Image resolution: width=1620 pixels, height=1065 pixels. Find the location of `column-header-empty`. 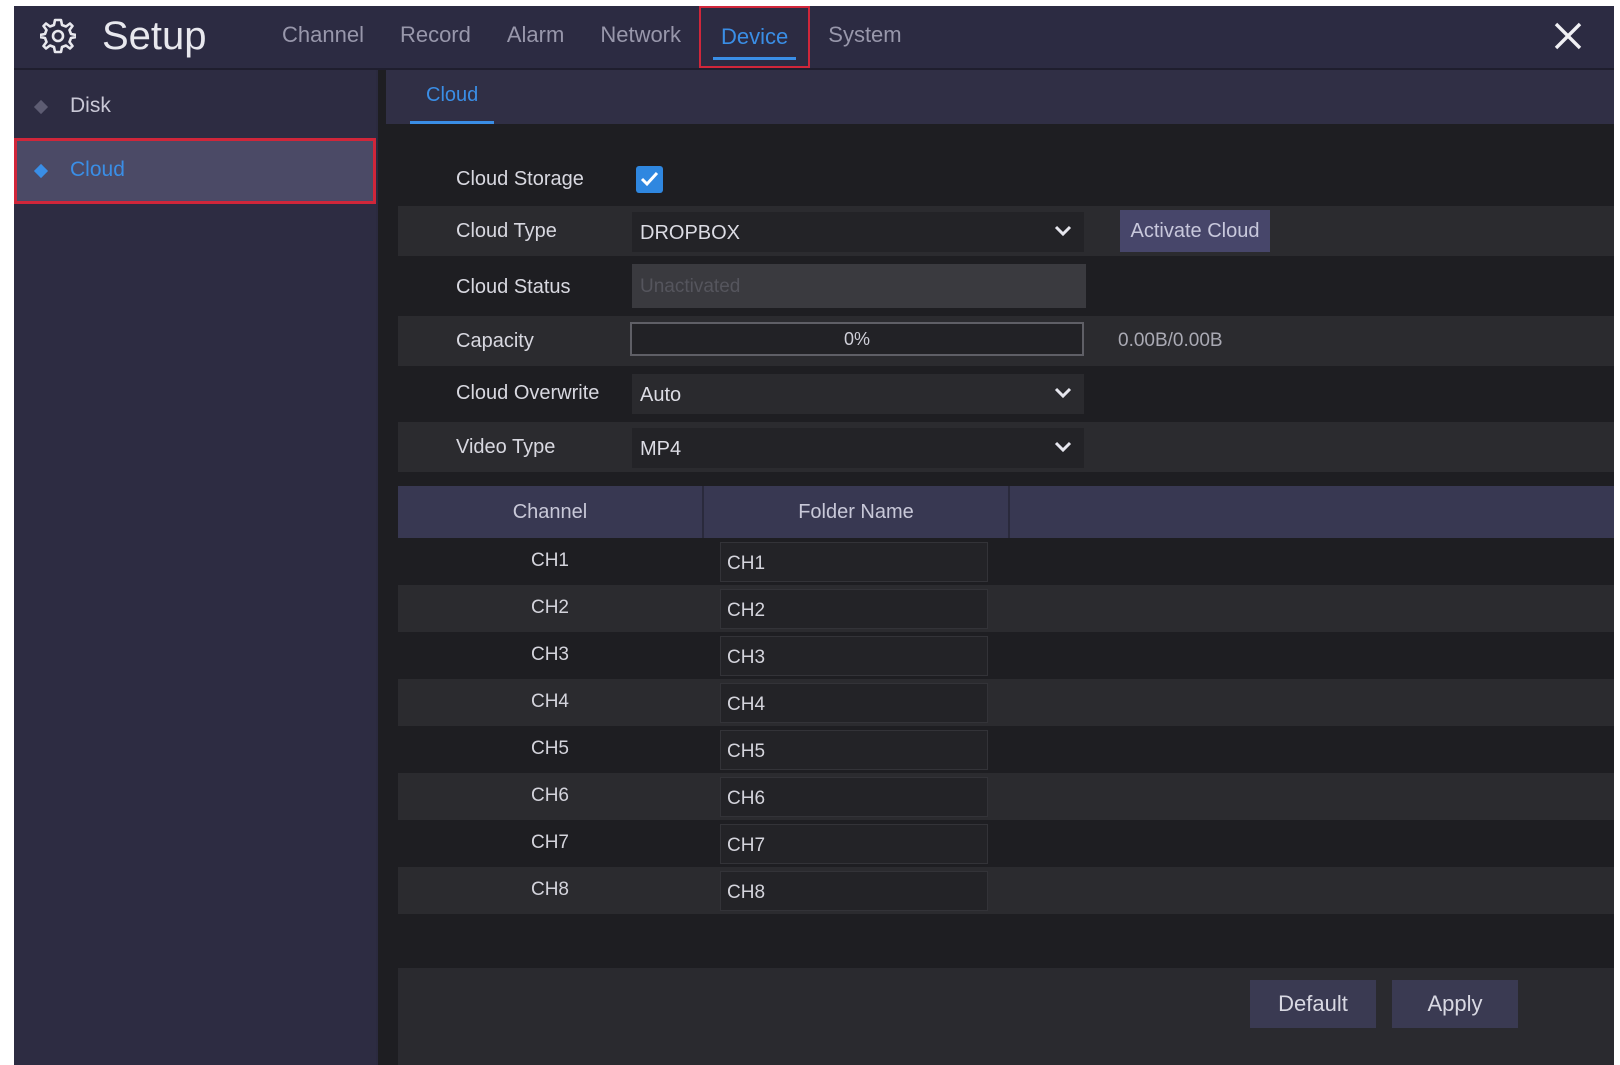

column-header-empty is located at coordinates (1312, 512).